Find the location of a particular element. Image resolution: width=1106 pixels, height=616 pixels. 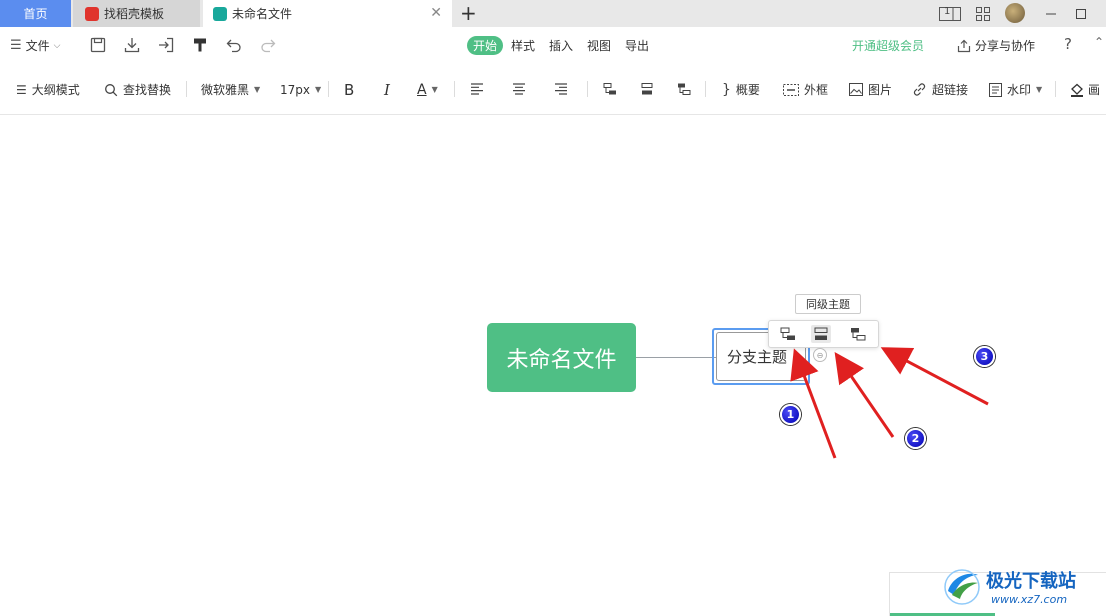

font-size-value: 17px is located at coordinates (295, 89).